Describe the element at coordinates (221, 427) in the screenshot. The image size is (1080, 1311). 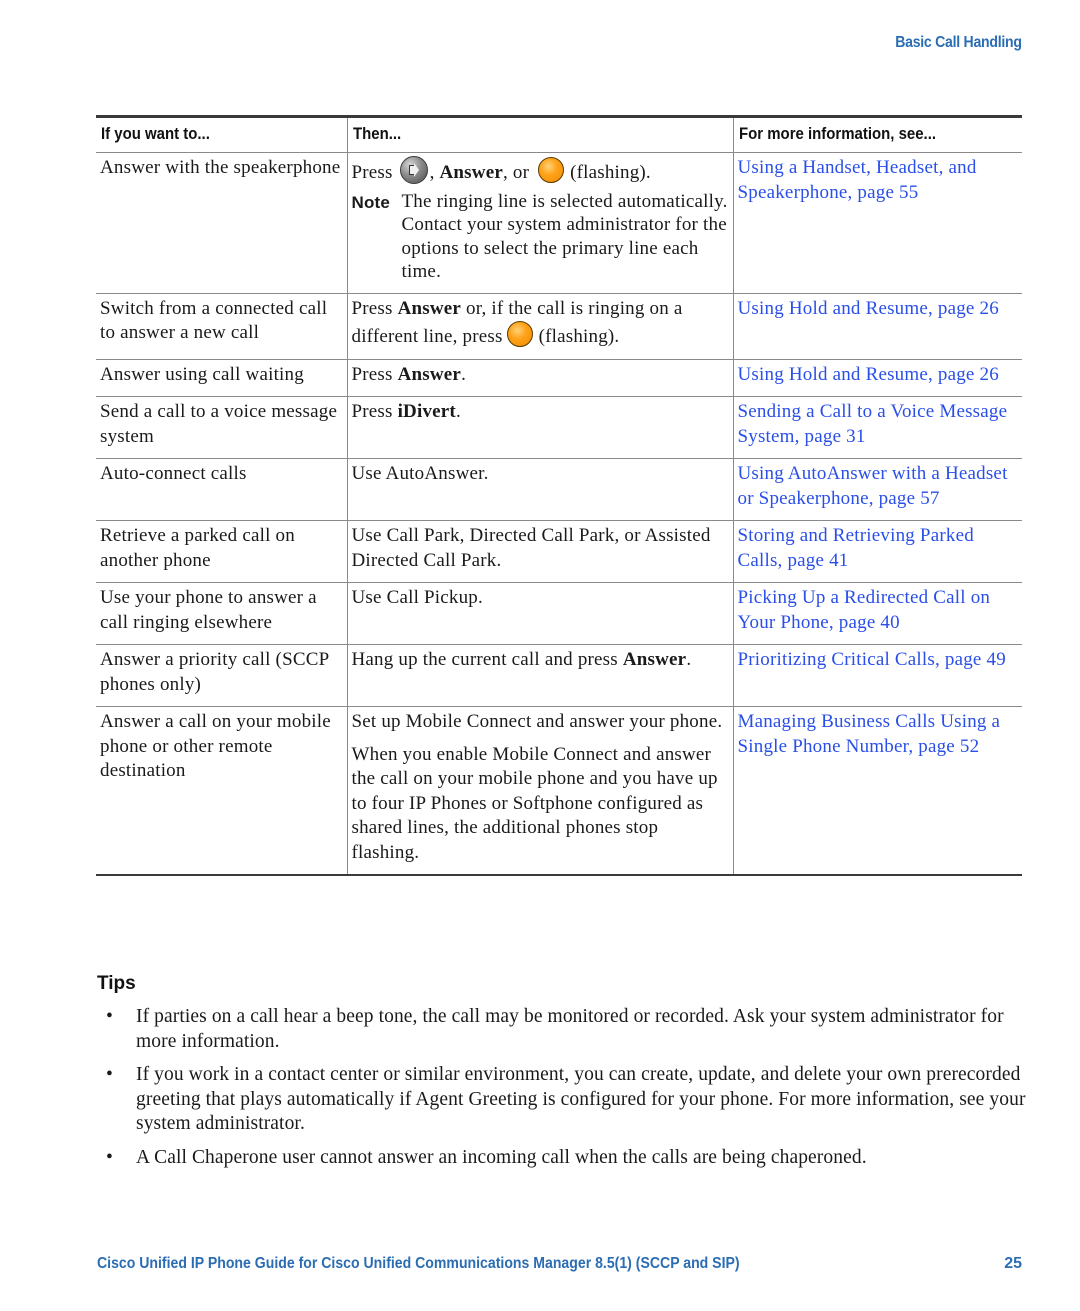
I see `cell-want: Send a call to a voice message system` at that location.